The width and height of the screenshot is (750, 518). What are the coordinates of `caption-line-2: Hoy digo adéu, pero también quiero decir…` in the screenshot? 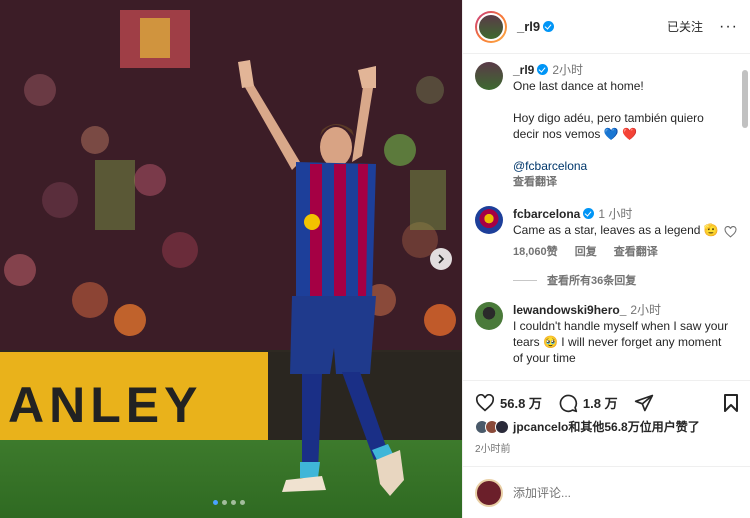 It's located at (608, 126).